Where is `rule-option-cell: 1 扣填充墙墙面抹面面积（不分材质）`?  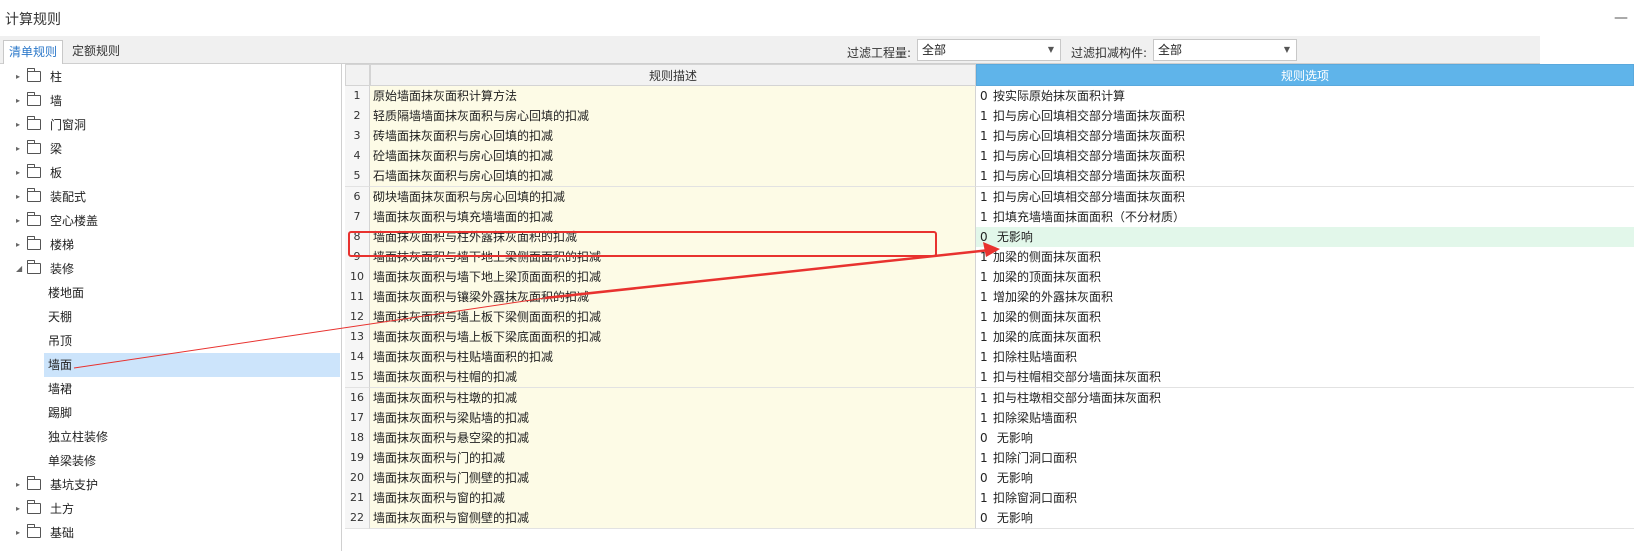
rule-option-cell: 1 扣填充墙墙面抹面面积（不分材质） is located at coordinates (1305, 217).